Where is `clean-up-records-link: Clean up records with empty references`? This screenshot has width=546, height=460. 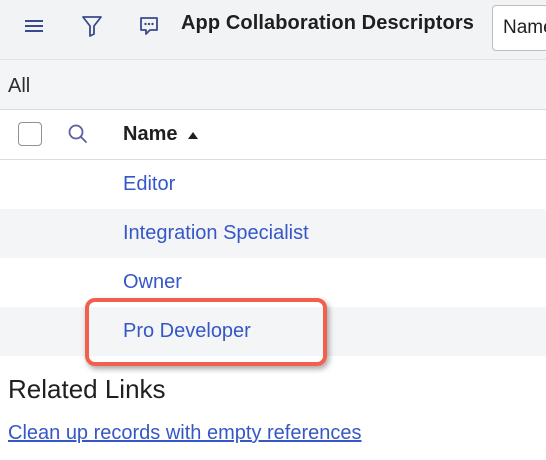 clean-up-records-link: Clean up records with empty references is located at coordinates (185, 433).